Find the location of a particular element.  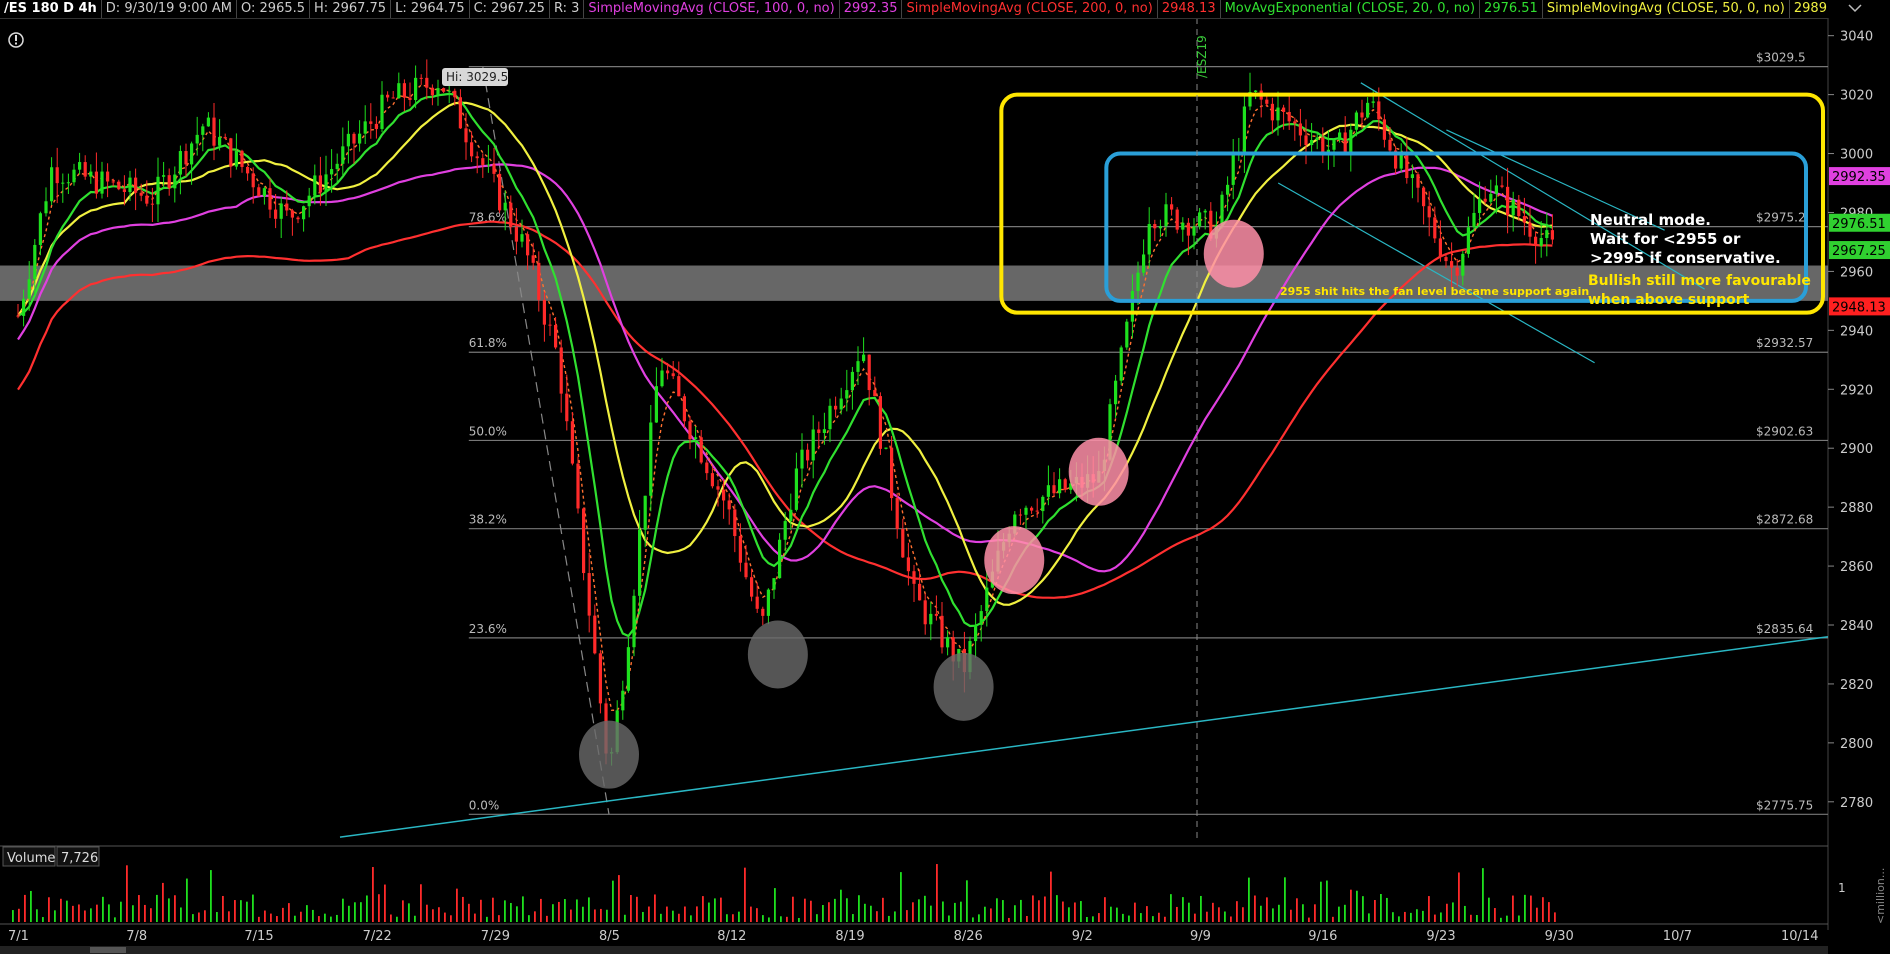

horizontal-scrollbar is located at coordinates (914, 950).